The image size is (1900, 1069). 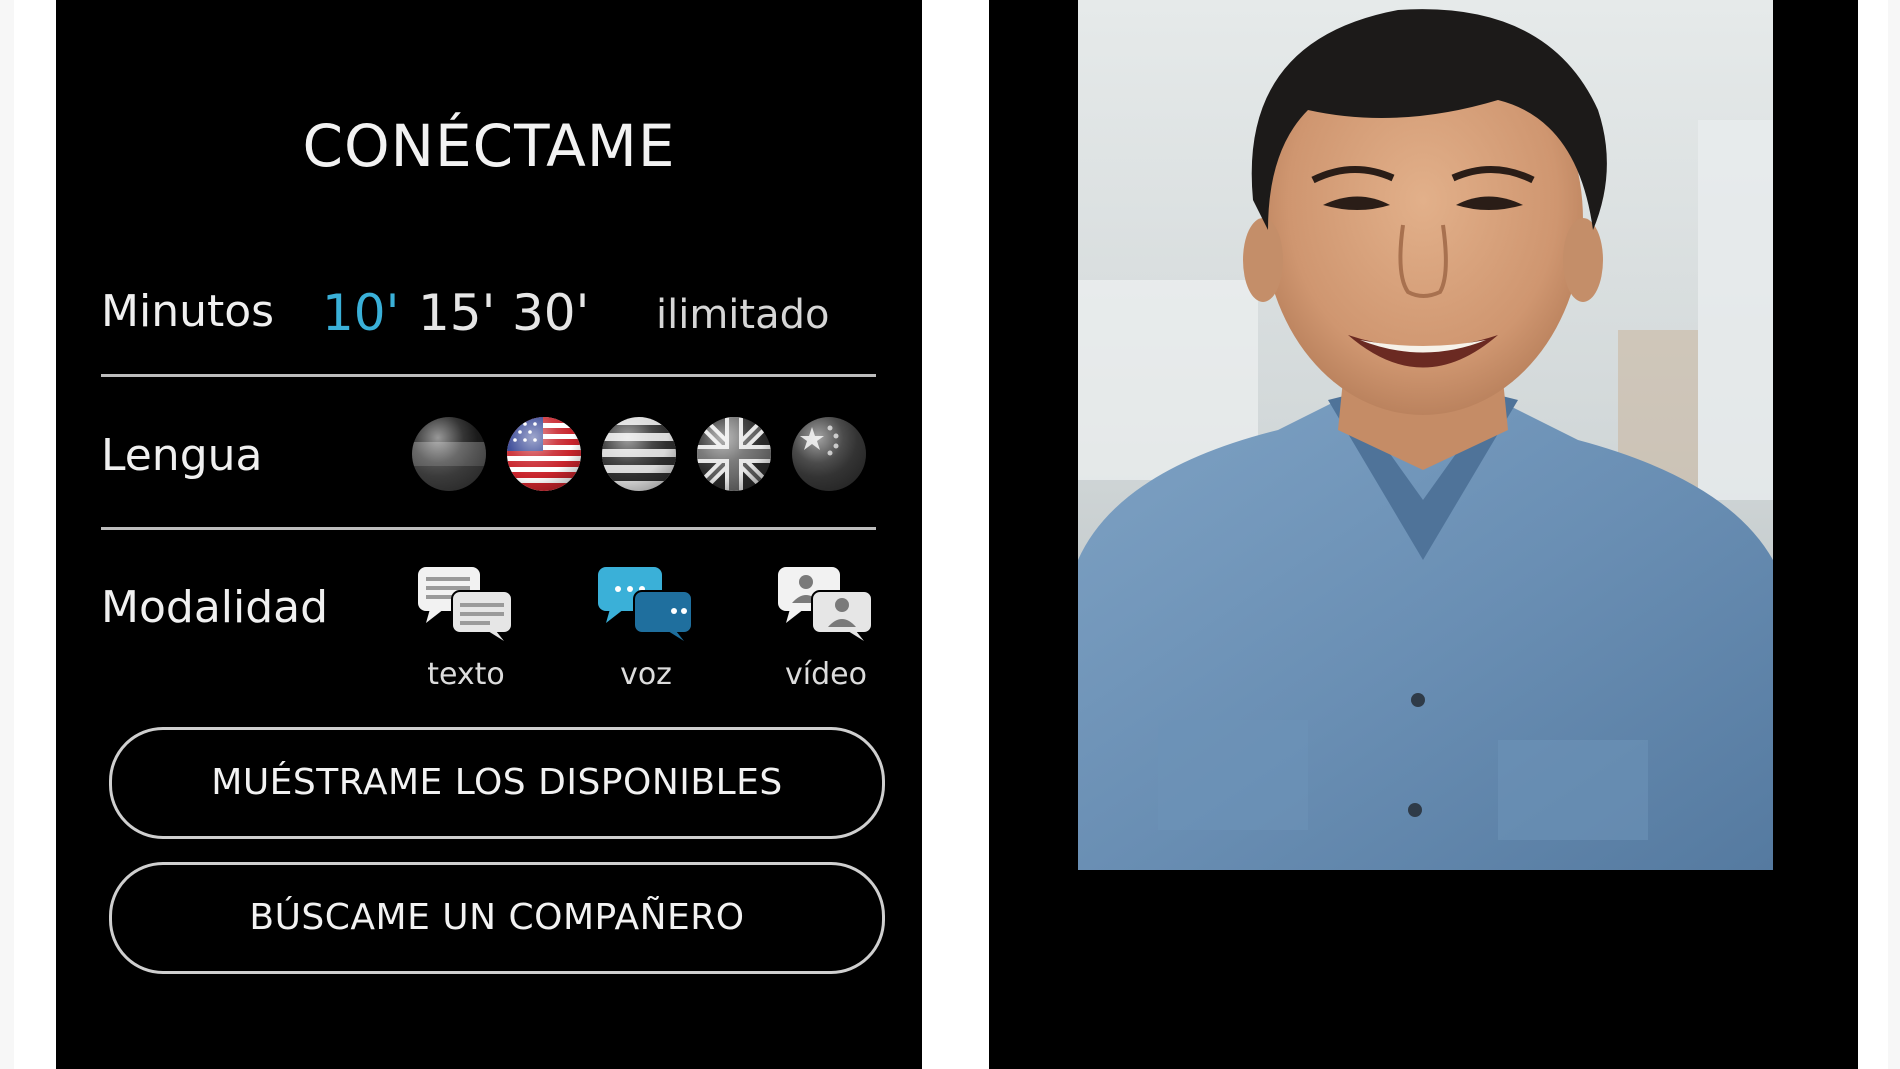 I want to click on minutes-option-10: 10', so click(x=360, y=313).